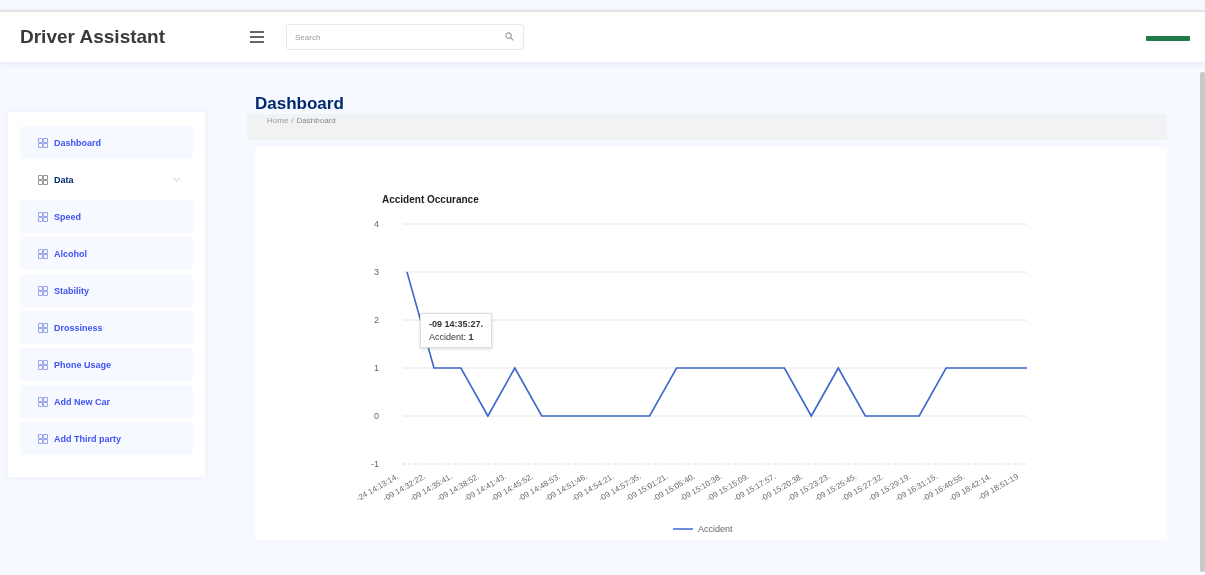 The width and height of the screenshot is (1205, 575). I want to click on search-field: Search, so click(405, 37).